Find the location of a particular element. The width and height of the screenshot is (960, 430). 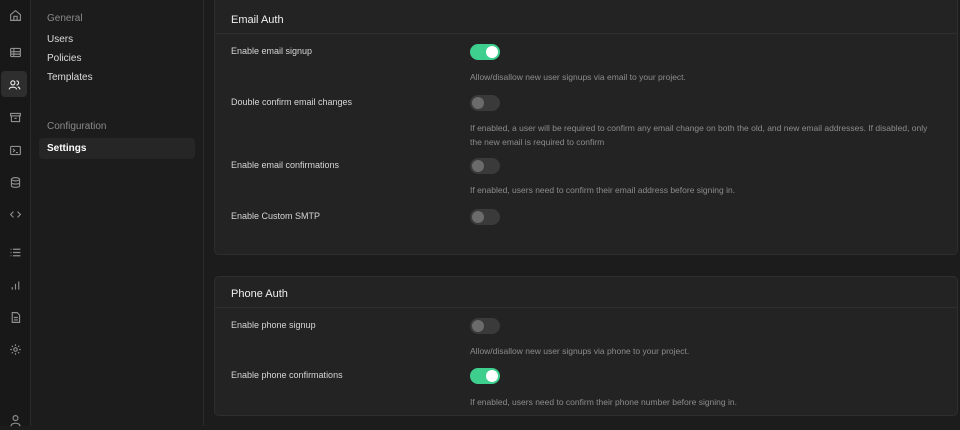

phone-confirmations-label: Enable phone confirmations is located at coordinates (287, 375).